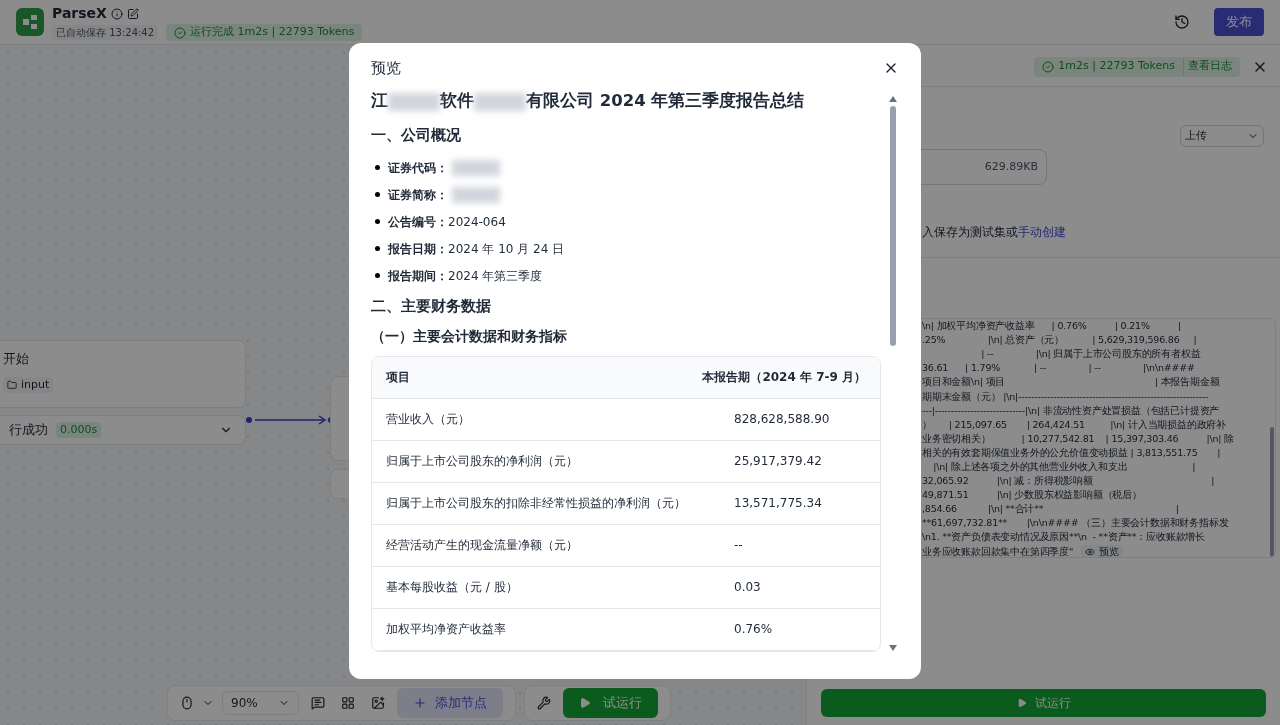 The width and height of the screenshot is (1280, 725). What do you see at coordinates (1050, 509) in the screenshot?
I see `output-line: ,854.66 |\n| **合计** |` at bounding box center [1050, 509].